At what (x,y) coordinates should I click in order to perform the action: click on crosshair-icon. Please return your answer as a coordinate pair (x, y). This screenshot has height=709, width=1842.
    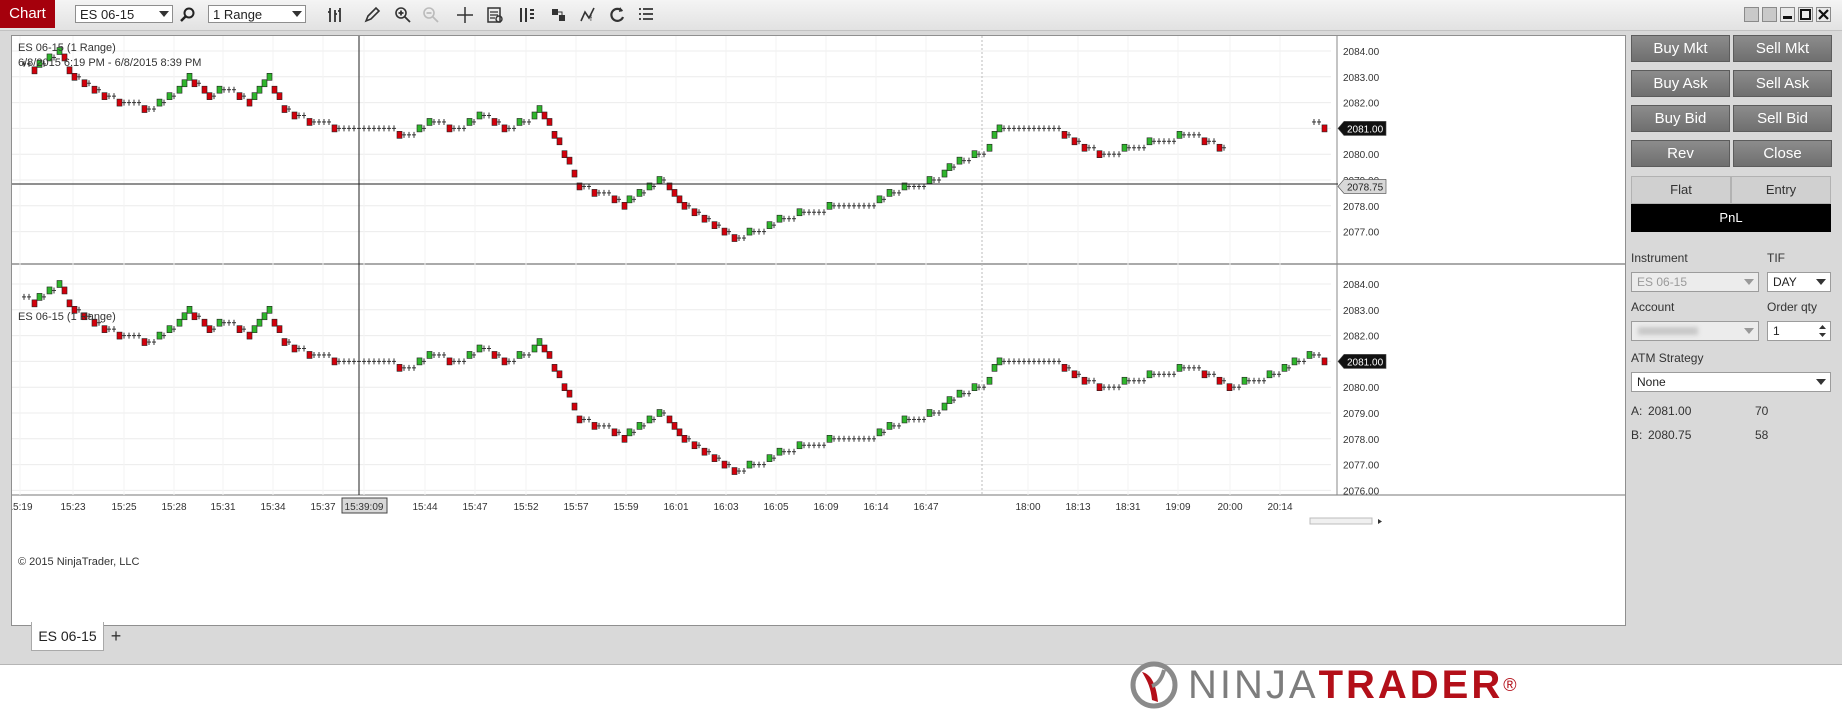
    Looking at the image, I should click on (465, 15).